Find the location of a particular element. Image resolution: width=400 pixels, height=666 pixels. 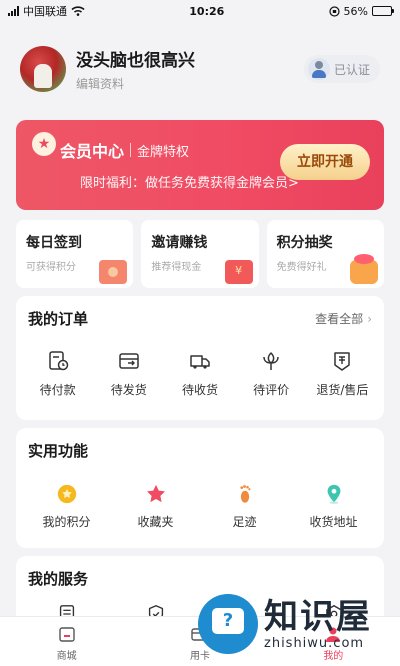

view-all-orders-link: 查看全部 › is located at coordinates (343, 318).